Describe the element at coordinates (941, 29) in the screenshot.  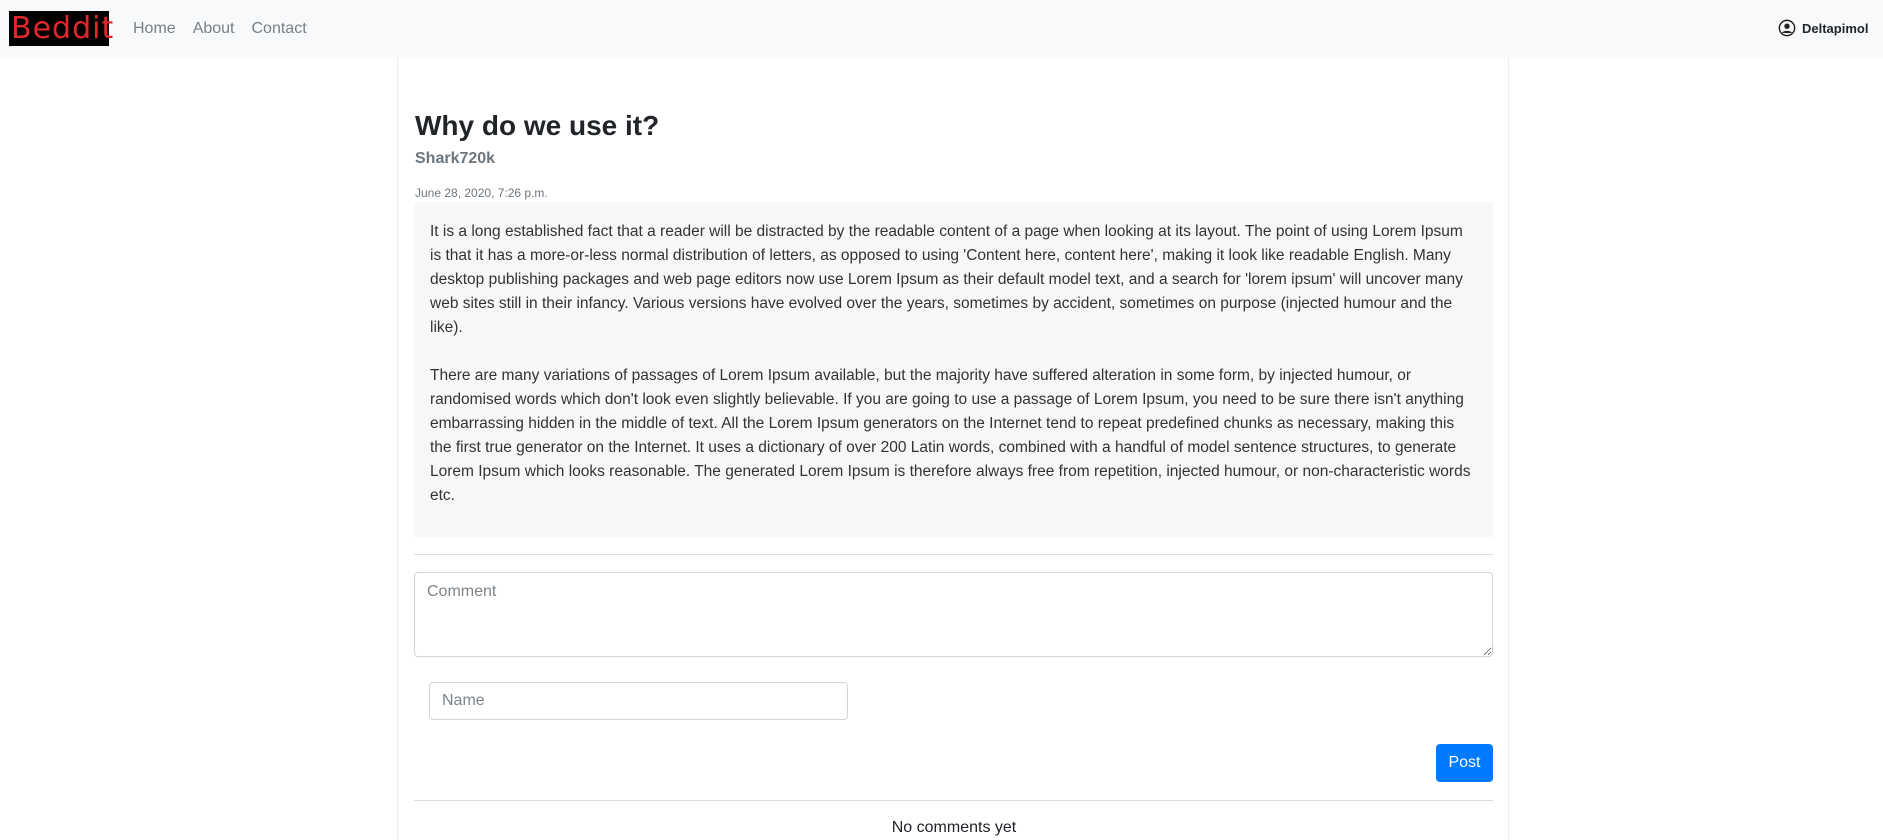
I see `top-navbar: Beddit Home About Contact Deltapimol` at that location.